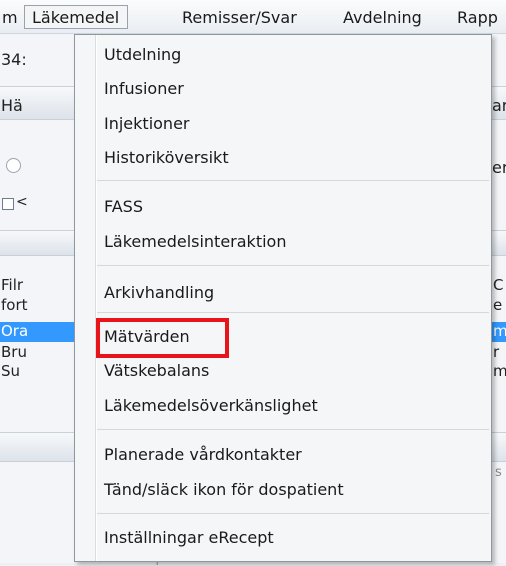 The height and width of the screenshot is (566, 506). Describe the element at coordinates (382, 17) in the screenshot. I see `menubar-item-avdelning: Avdelning` at that location.